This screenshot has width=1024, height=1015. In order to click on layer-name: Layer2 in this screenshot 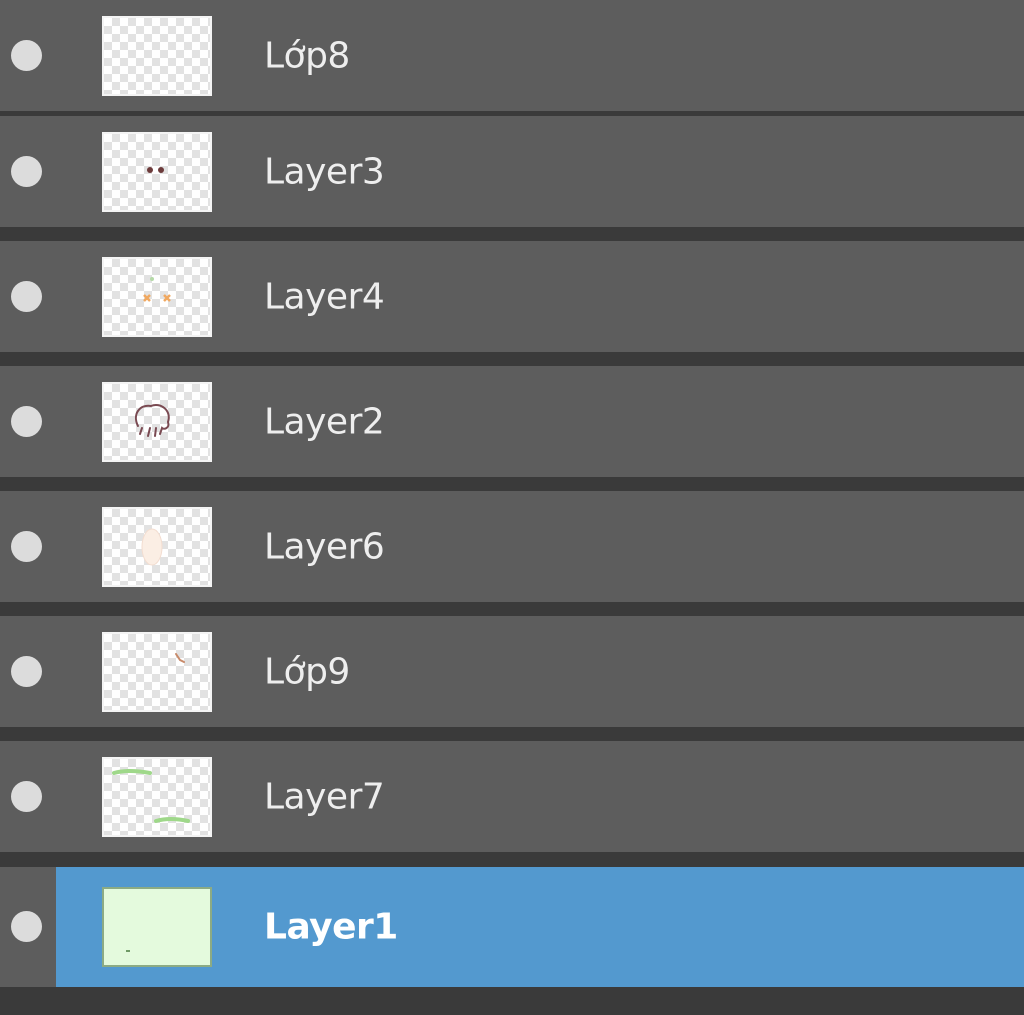, I will do `click(324, 421)`.